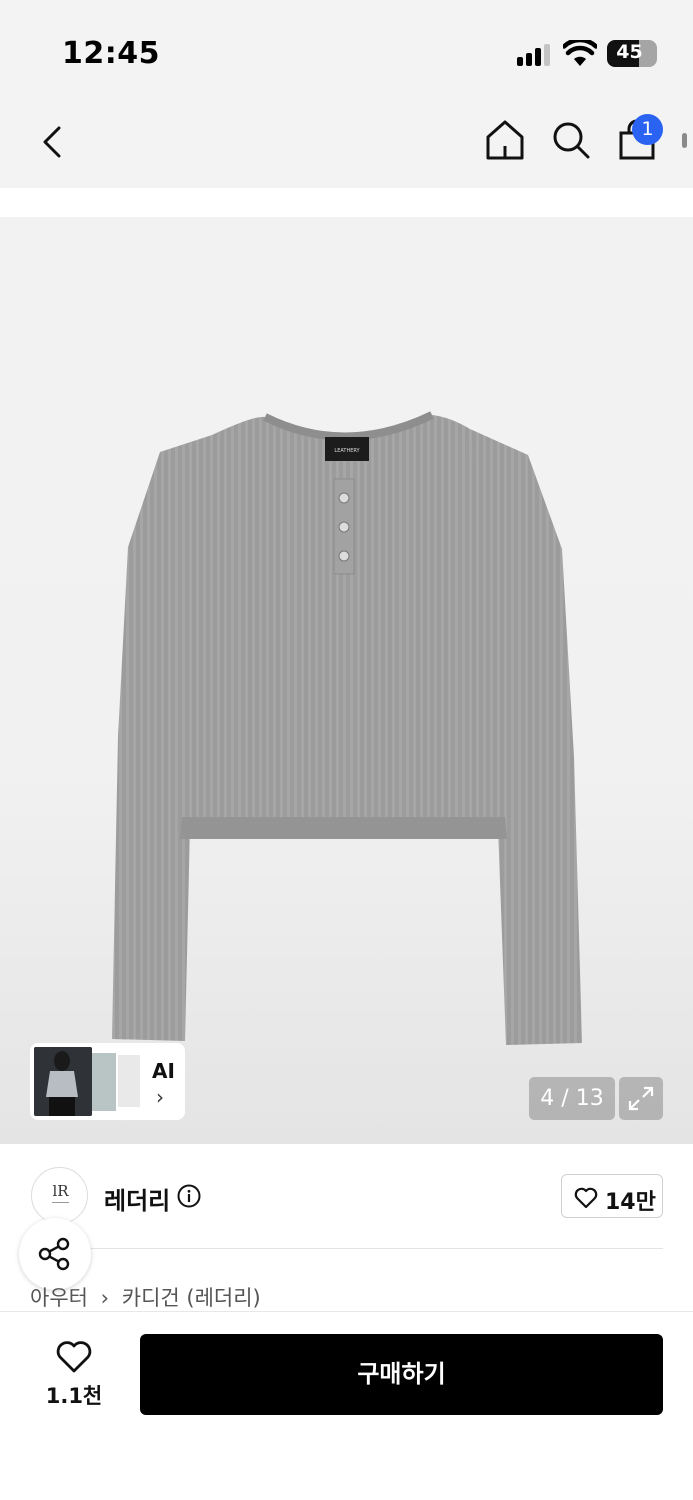 The width and height of the screenshot is (693, 1500). Describe the element at coordinates (191, 1298) in the screenshot. I see `breadcrumb-item-cardigan: 카디건 (레더리)` at that location.